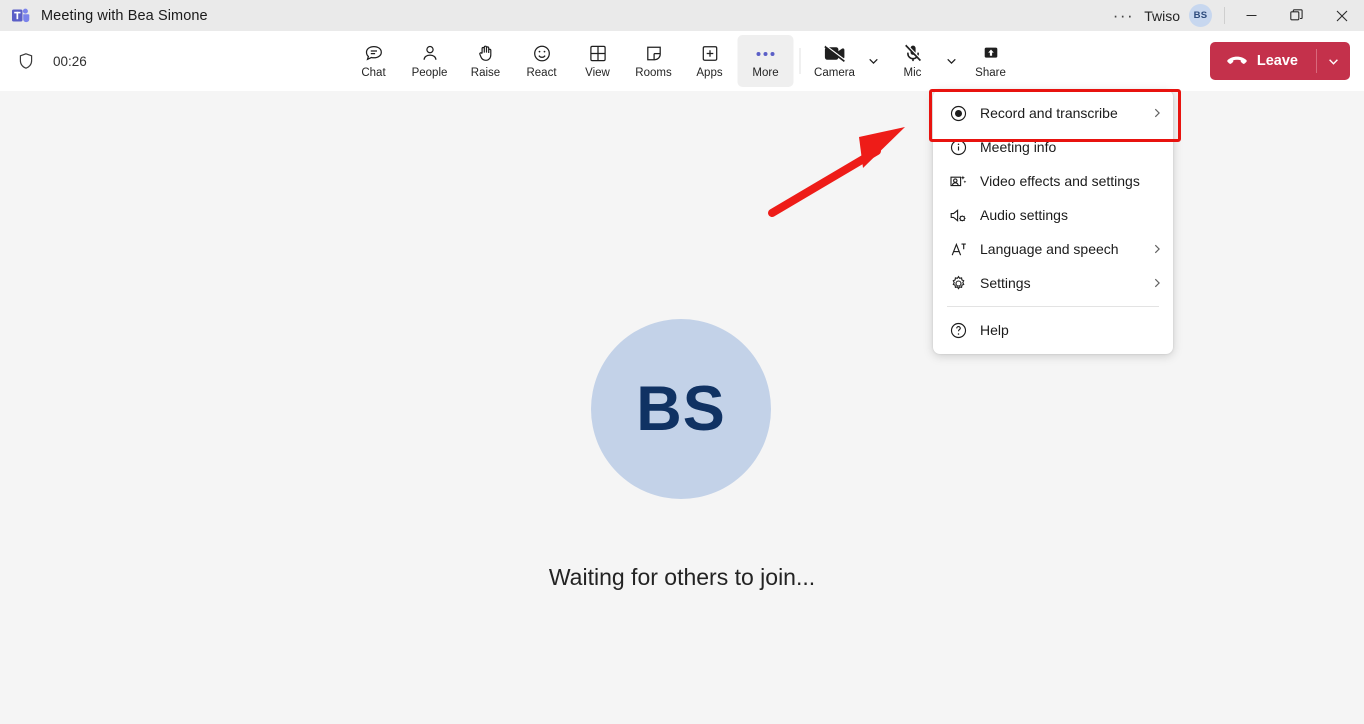 The image size is (1364, 724). I want to click on mic-button-label: Mic, so click(912, 73).